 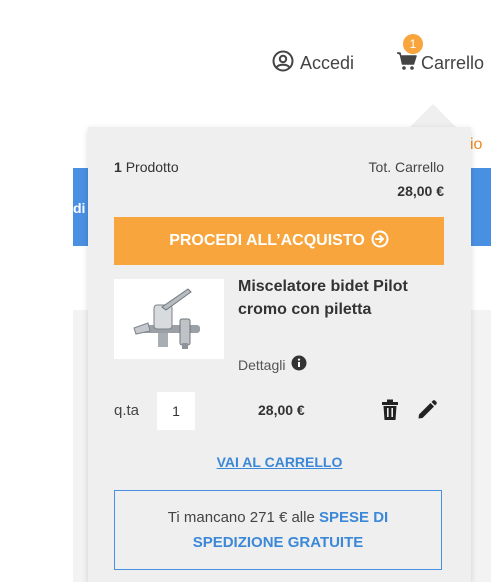 I want to click on product-image, so click(x=169, y=319).